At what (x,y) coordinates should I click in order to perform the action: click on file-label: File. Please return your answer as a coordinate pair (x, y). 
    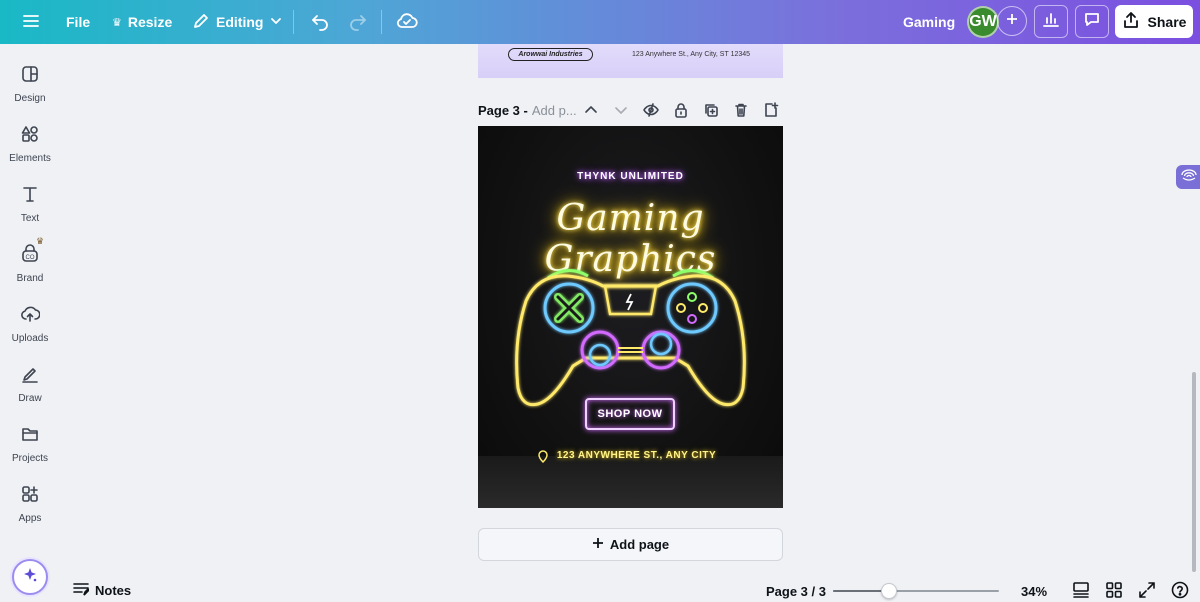
    Looking at the image, I should click on (78, 22).